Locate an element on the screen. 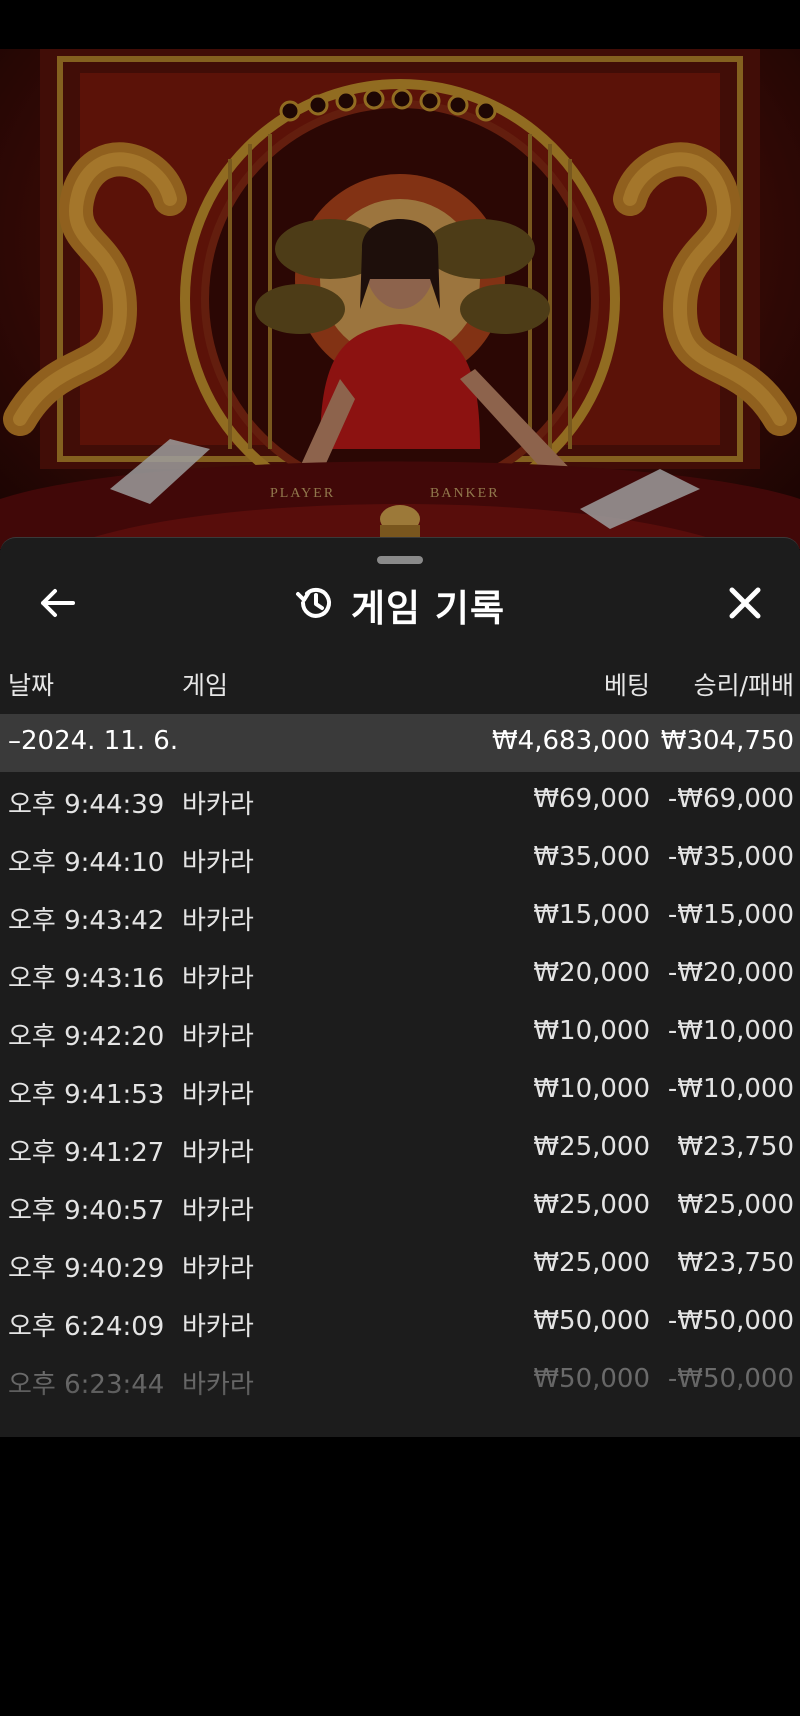  sheet-drag-handle is located at coordinates (400, 560).